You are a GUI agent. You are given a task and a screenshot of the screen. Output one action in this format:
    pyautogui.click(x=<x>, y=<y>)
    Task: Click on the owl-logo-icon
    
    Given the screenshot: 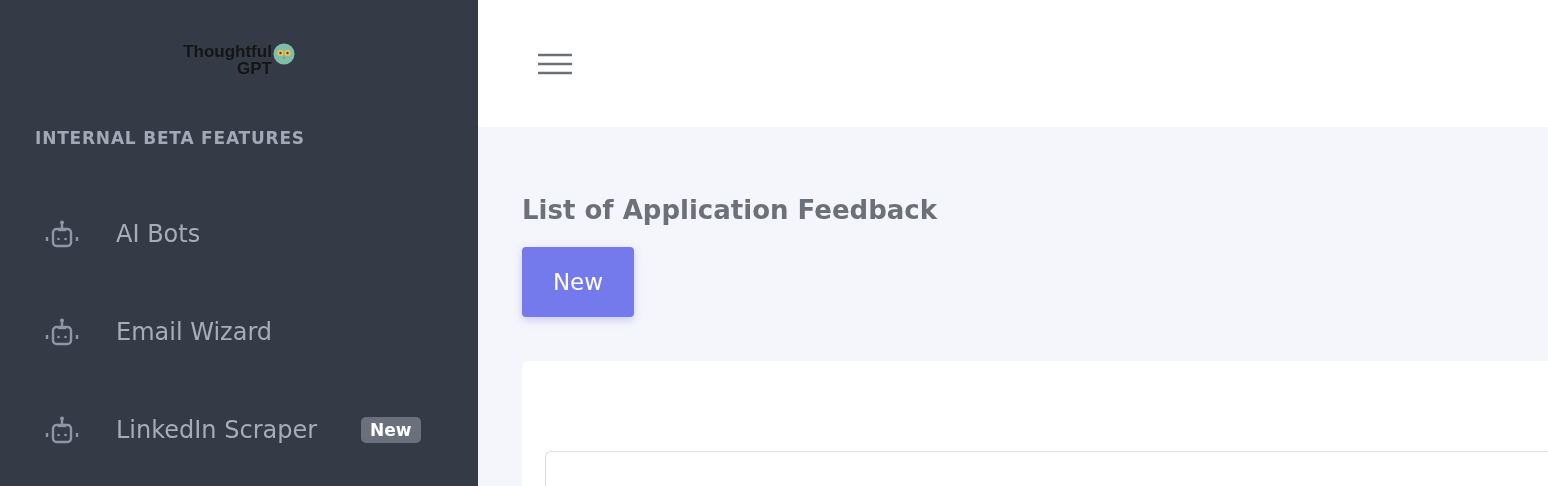 What is the action you would take?
    pyautogui.click(x=283, y=54)
    